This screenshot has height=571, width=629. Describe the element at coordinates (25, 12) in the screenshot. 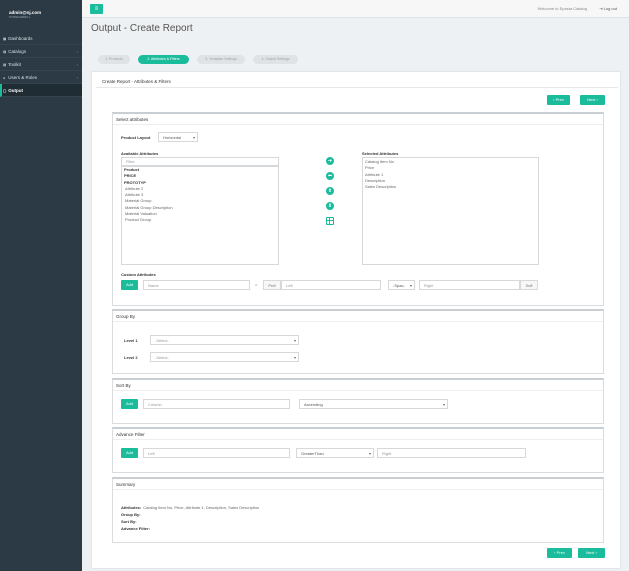

I see `user-name: admin@nj.com` at that location.